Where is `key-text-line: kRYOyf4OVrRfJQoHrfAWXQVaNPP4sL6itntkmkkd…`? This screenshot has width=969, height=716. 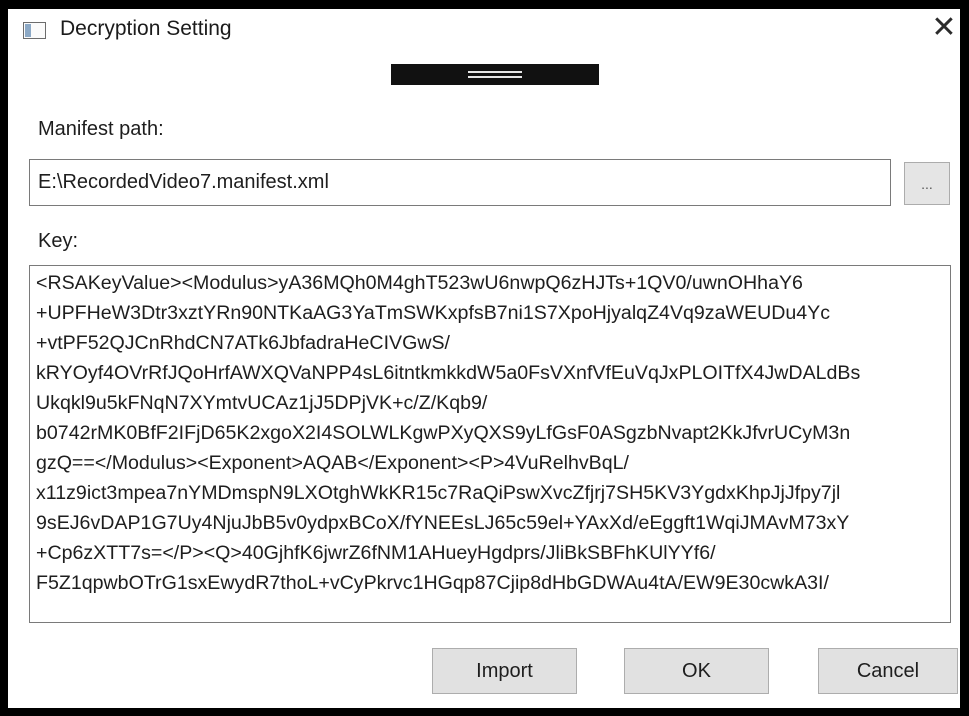
key-text-line: kRYOyf4OVrRfJQoHrfAWXQVaNPP4sL6itntkmkkd… is located at coordinates (448, 373).